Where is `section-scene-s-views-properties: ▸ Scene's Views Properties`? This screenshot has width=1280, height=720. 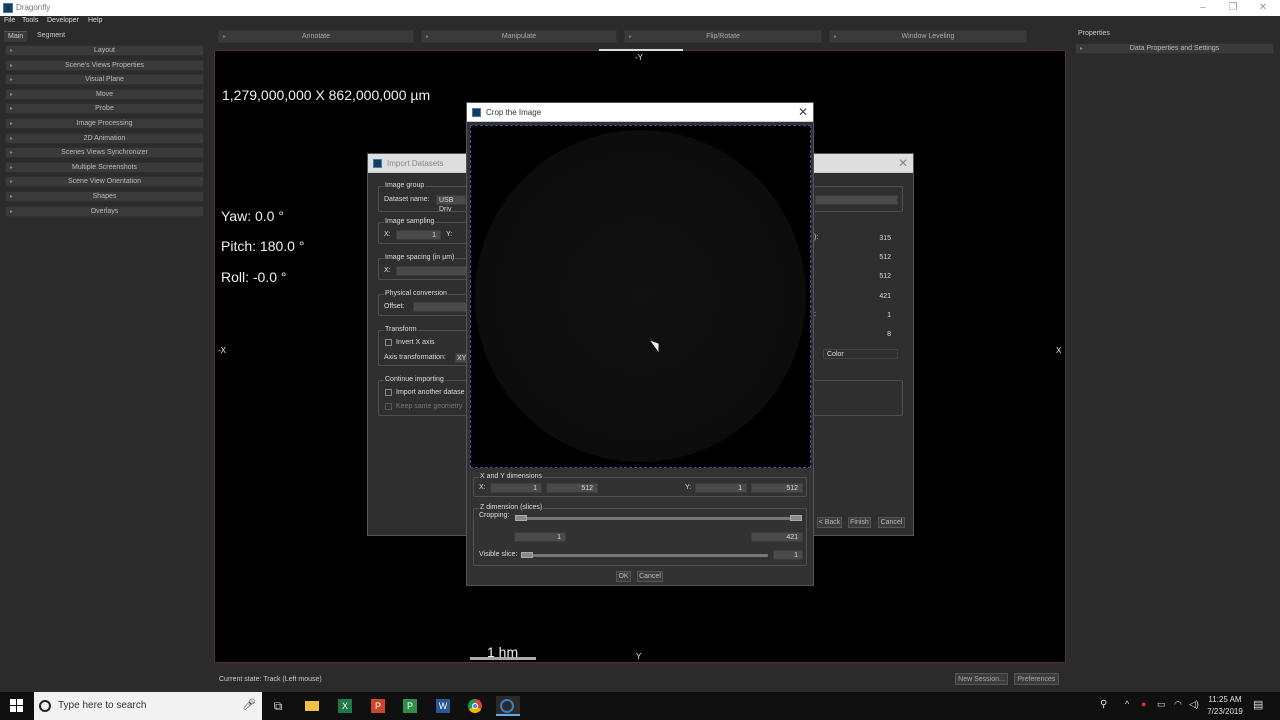
section-scene-s-views-properties: ▸ Scene's Views Properties is located at coordinates (104, 65).